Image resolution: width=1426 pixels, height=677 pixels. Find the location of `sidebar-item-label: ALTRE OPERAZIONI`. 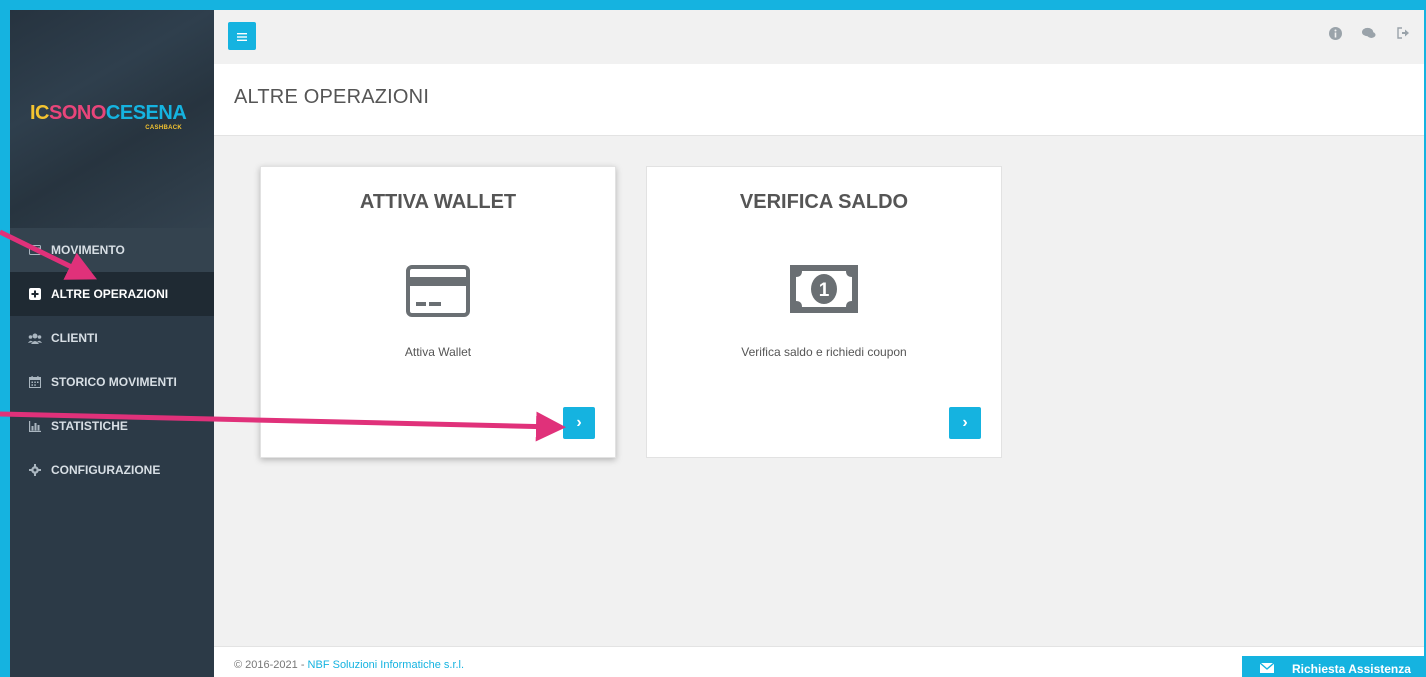

sidebar-item-label: ALTRE OPERAZIONI is located at coordinates (110, 294).